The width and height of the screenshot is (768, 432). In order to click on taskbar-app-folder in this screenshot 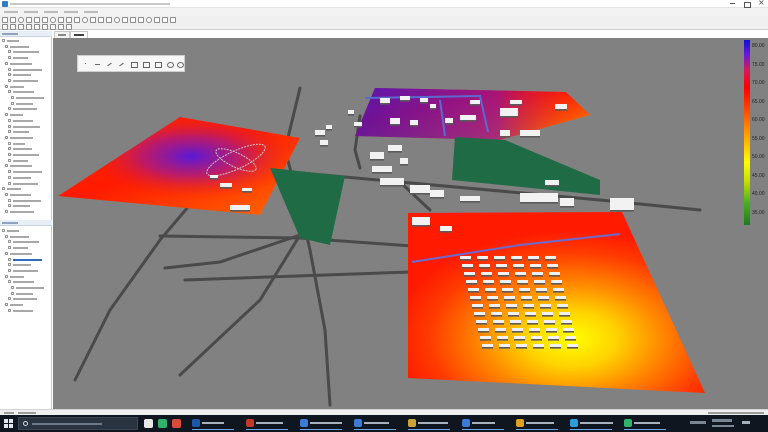, I will do `click(430, 423)`.